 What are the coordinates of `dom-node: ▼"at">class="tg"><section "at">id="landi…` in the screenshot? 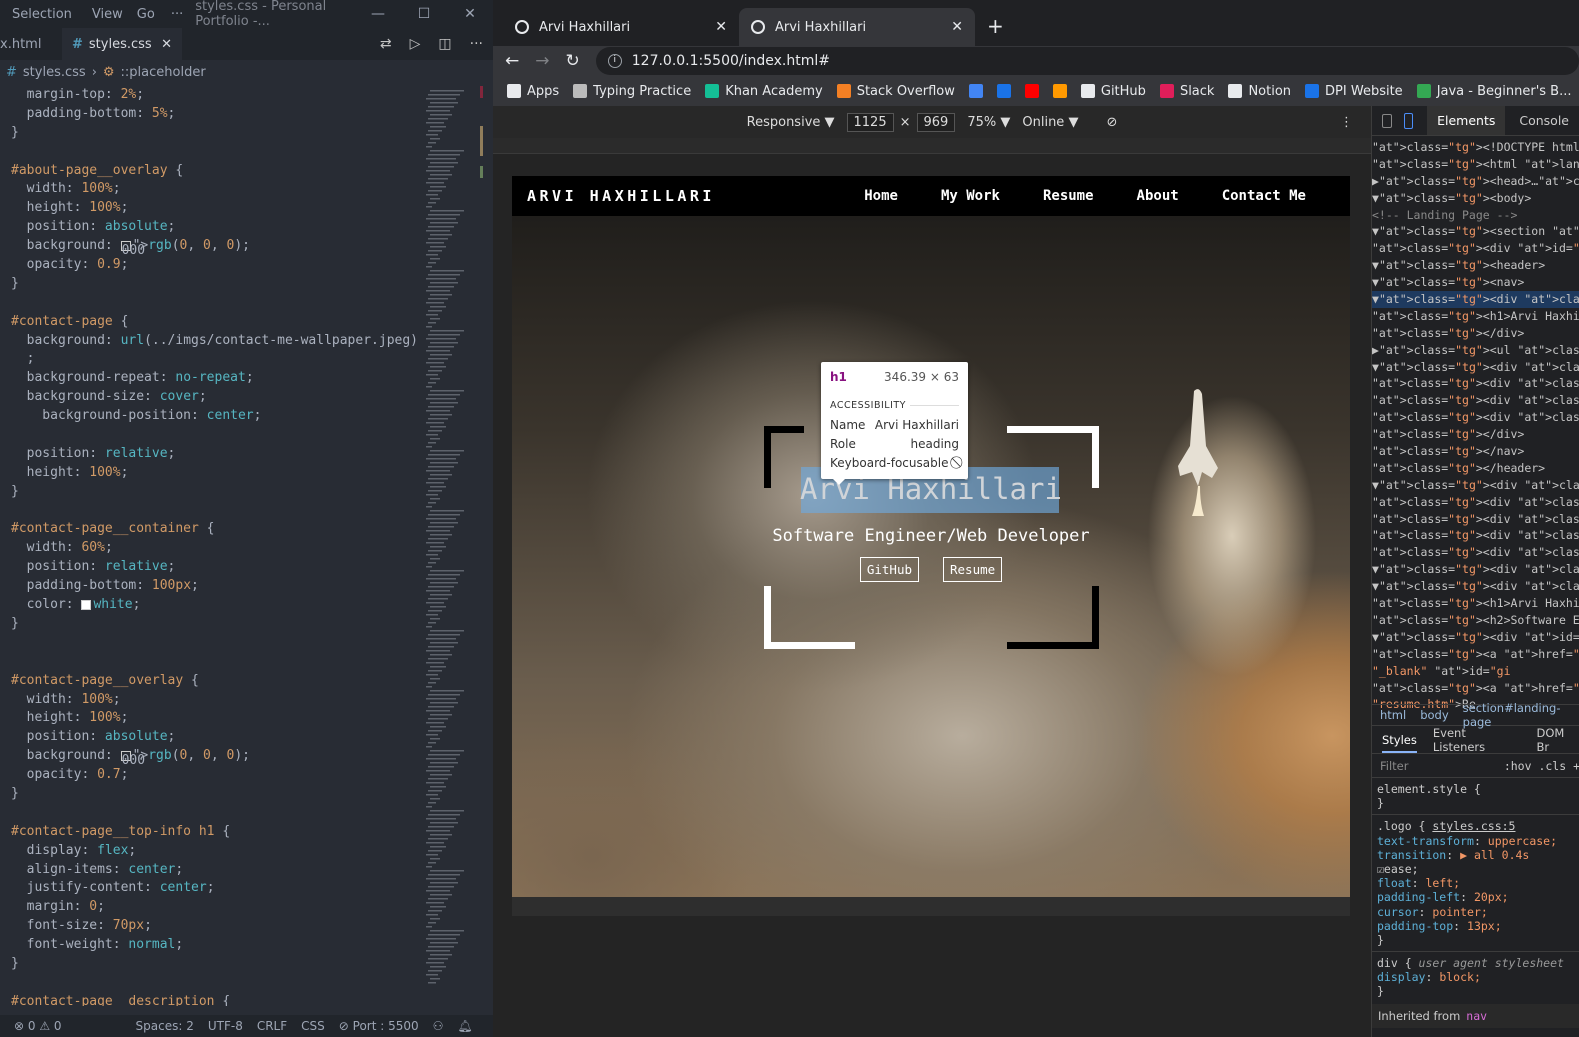 It's located at (1475, 231).